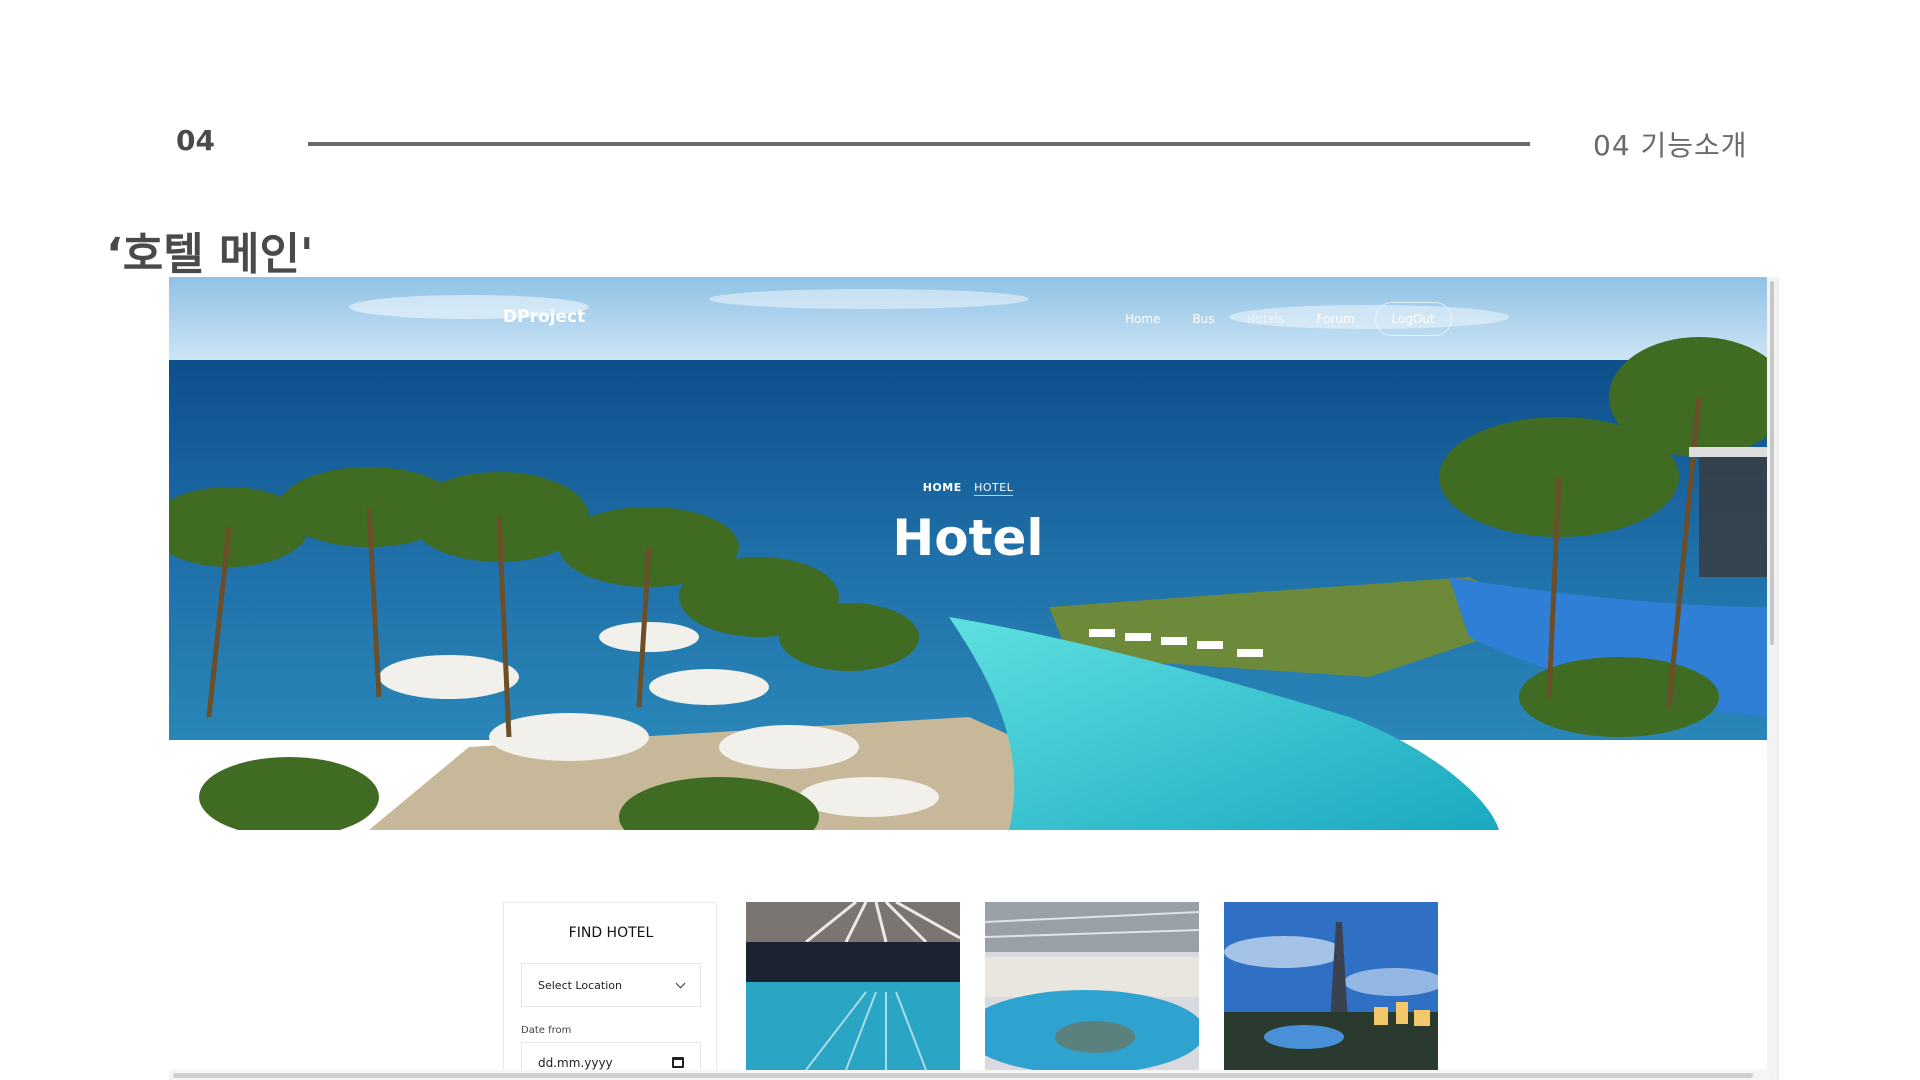 The width and height of the screenshot is (1920, 1080). Describe the element at coordinates (1266, 319) in the screenshot. I see `nav-hotels: Hotels` at that location.